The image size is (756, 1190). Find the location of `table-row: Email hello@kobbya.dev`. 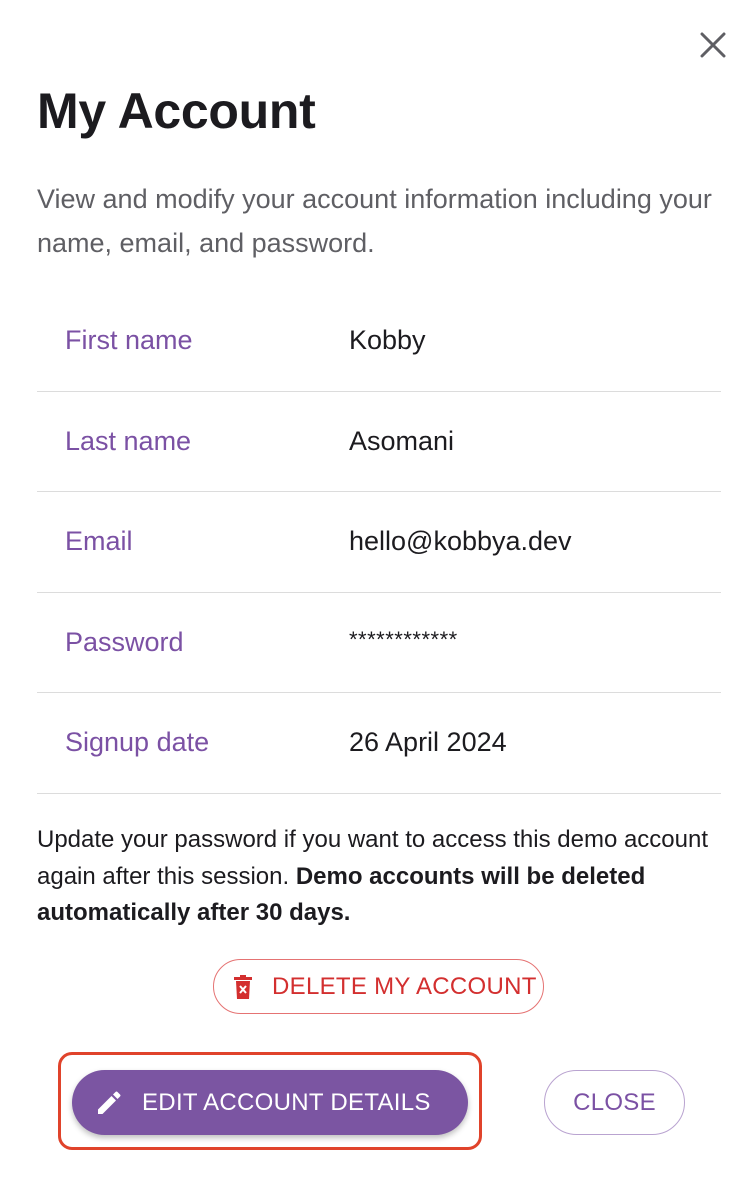

table-row: Email hello@kobbya.dev is located at coordinates (379, 542).